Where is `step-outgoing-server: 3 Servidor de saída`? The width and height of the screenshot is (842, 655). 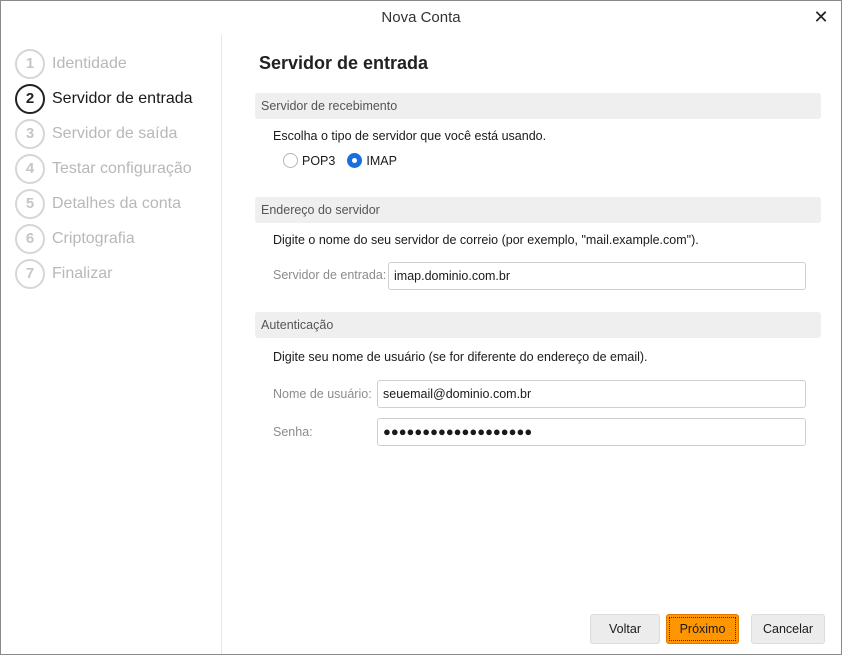 step-outgoing-server: 3 Servidor de saída is located at coordinates (96, 134).